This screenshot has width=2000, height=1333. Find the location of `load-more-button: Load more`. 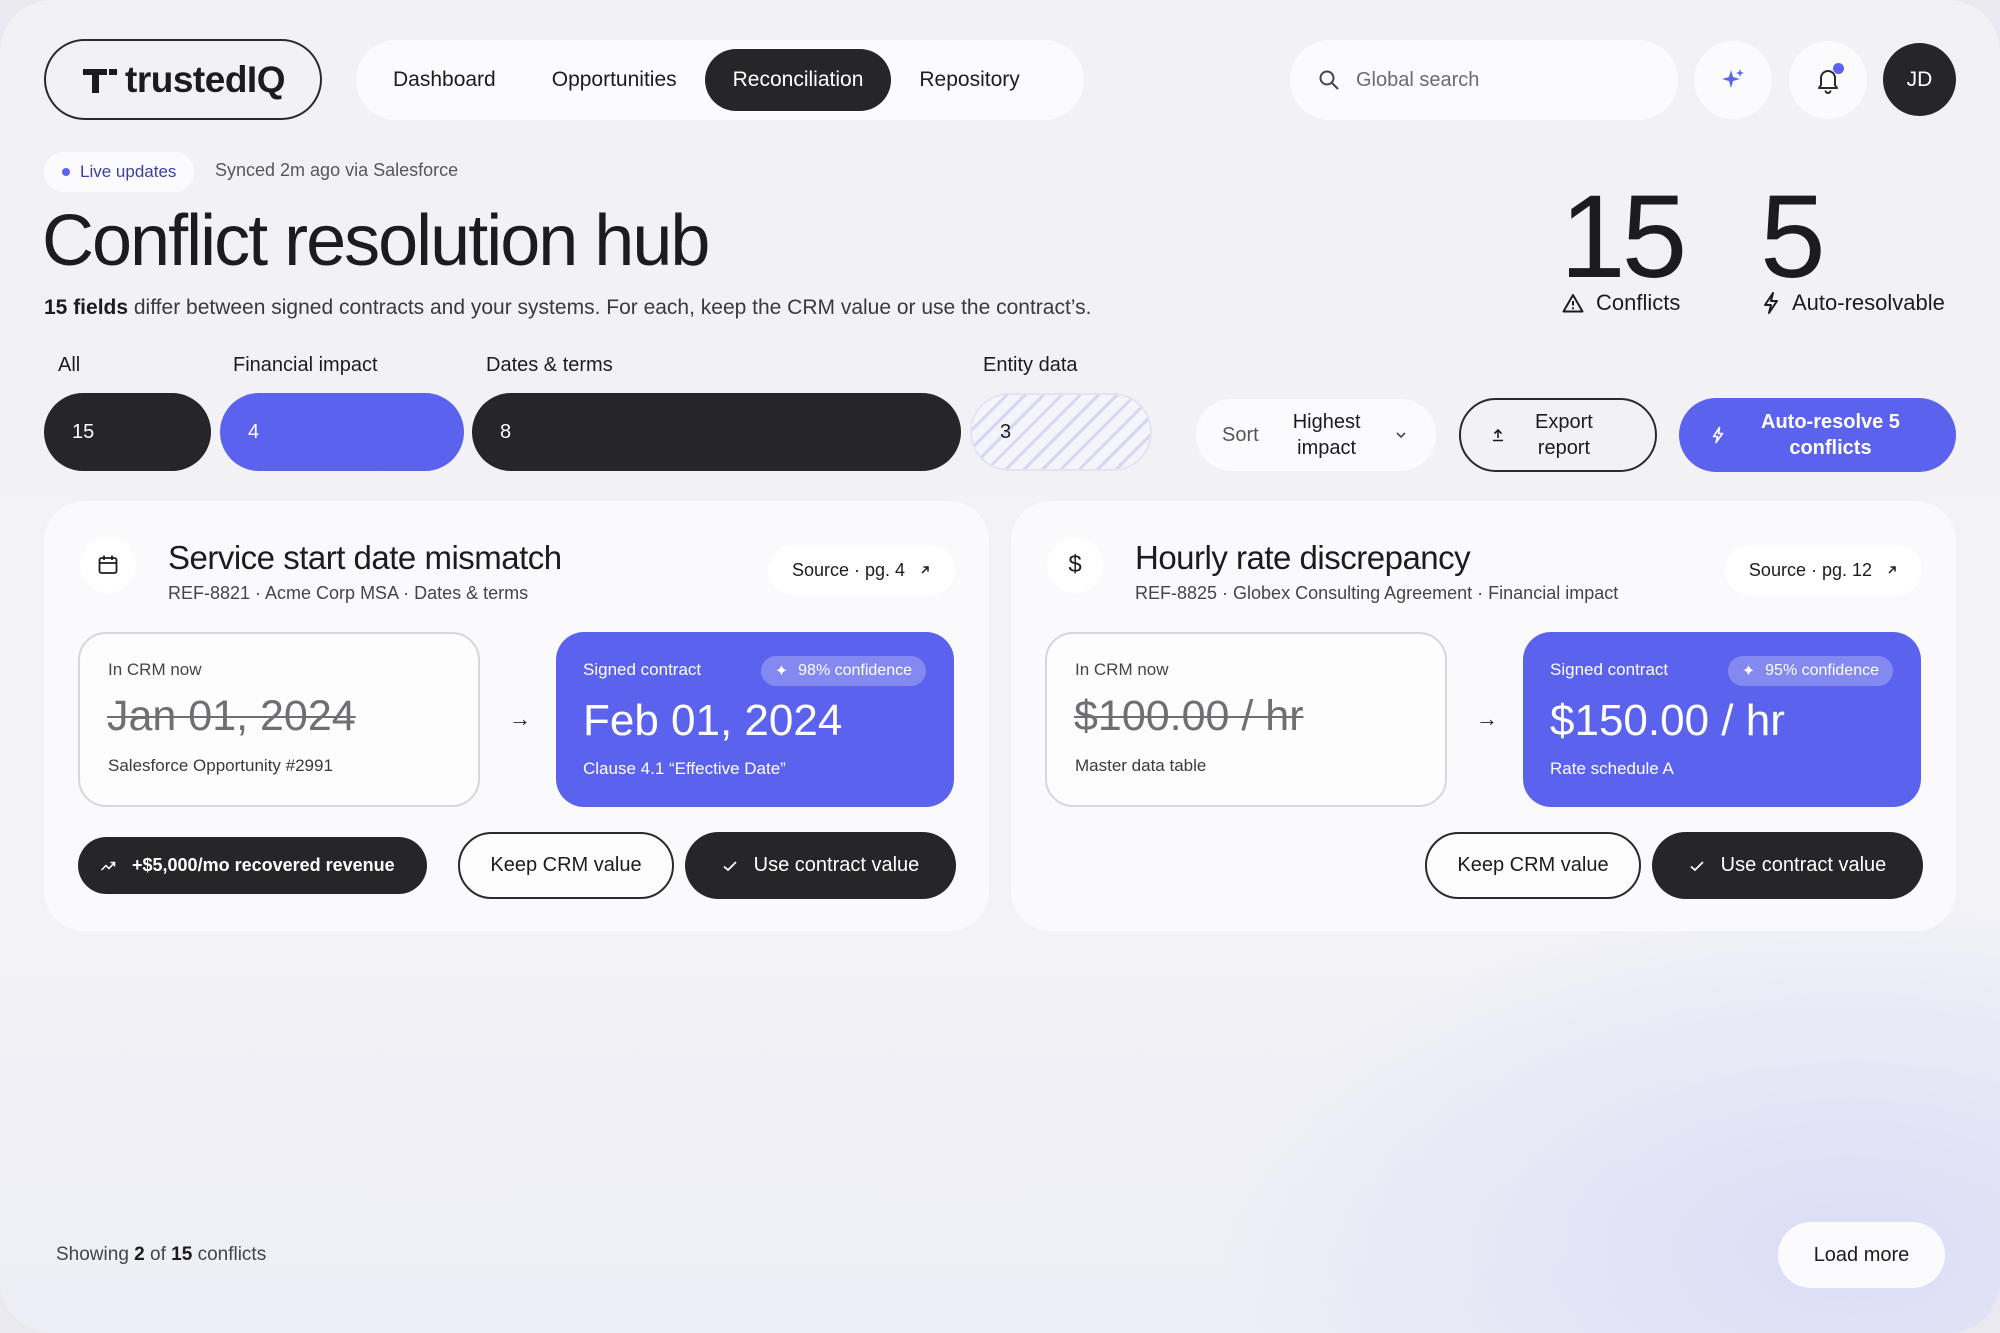

load-more-button: Load more is located at coordinates (1861, 1255).